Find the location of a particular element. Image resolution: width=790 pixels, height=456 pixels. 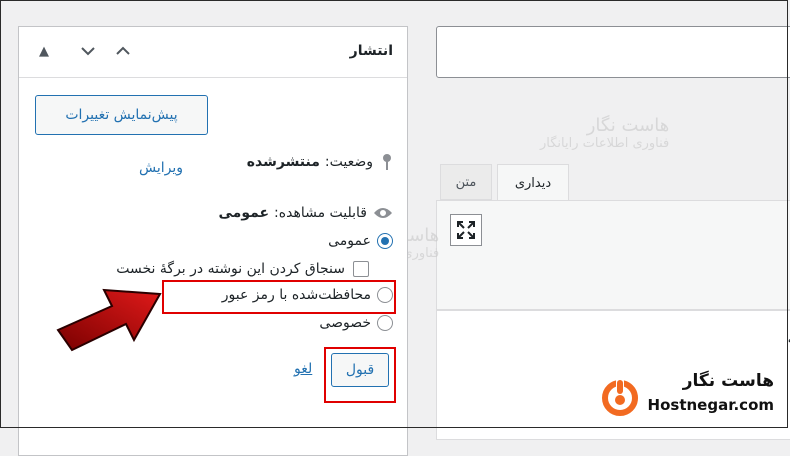

pointer-arrow-icon is located at coordinates (109, 320).